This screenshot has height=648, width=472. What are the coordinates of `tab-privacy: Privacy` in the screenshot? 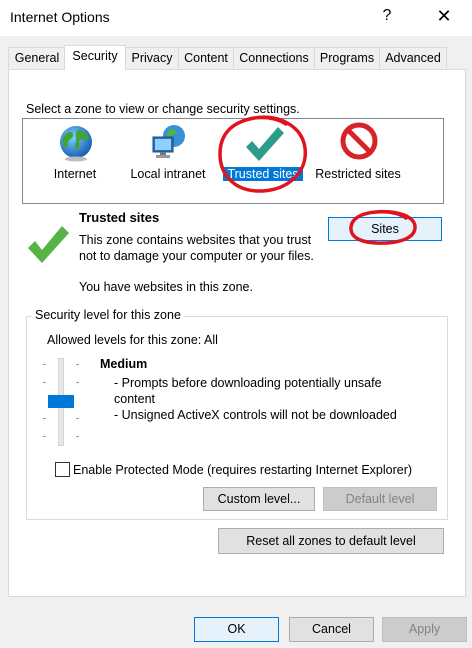 It's located at (152, 57).